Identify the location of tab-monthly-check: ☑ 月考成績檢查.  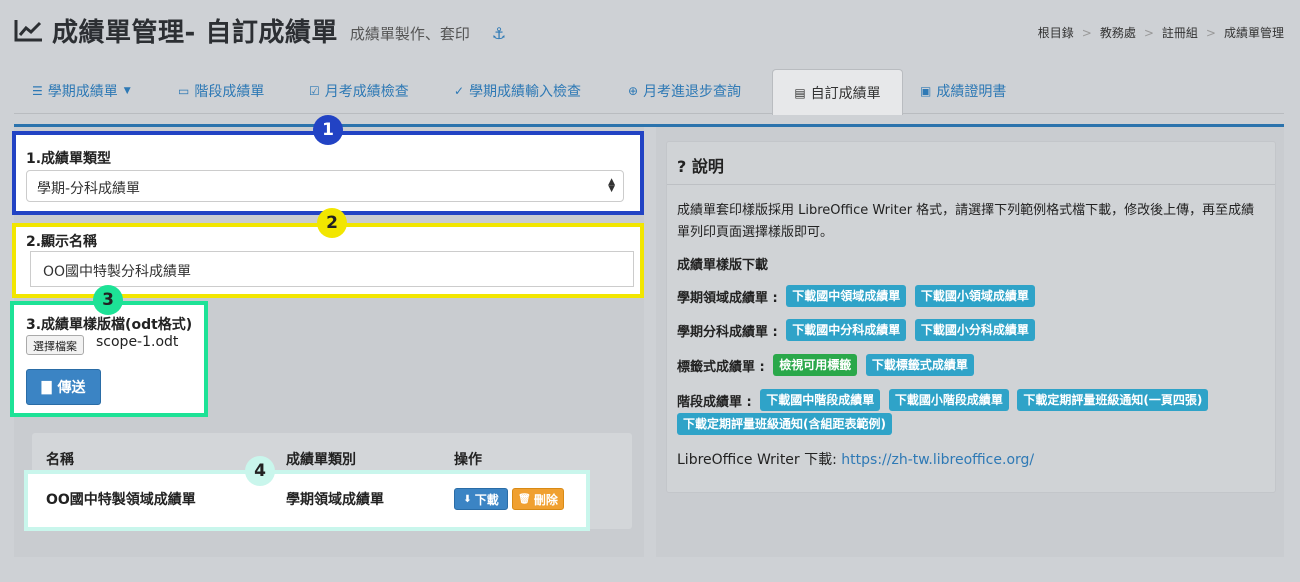
(359, 91).